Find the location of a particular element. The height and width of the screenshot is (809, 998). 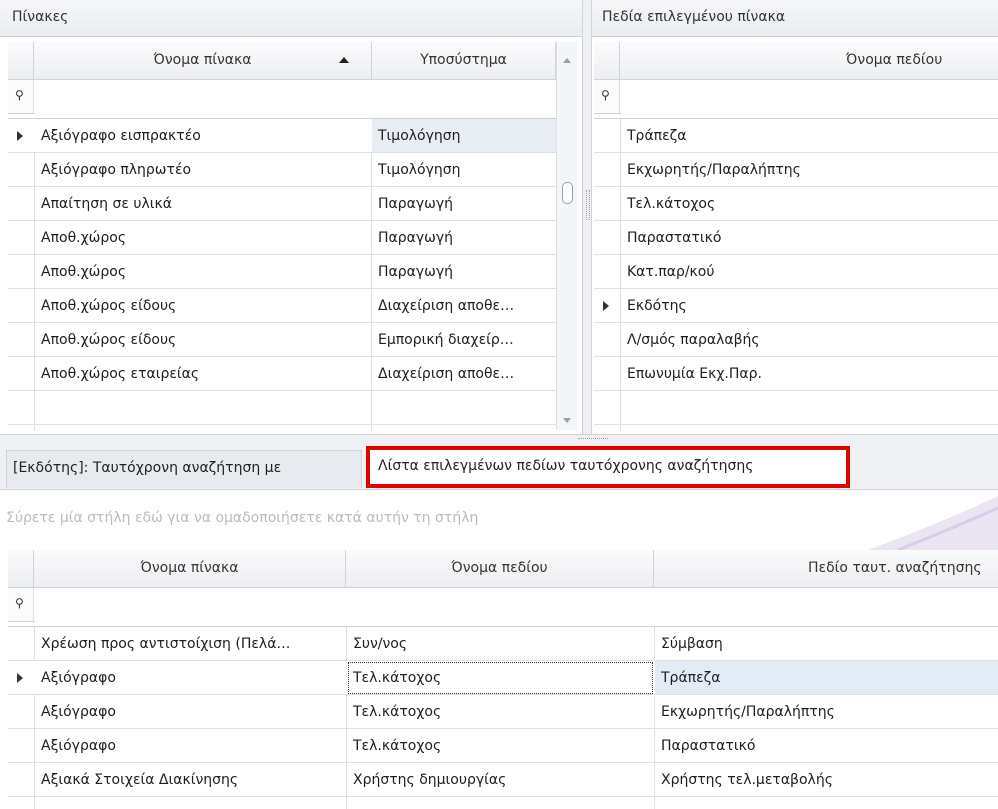

decorative-swoosh is located at coordinates (933, 523).